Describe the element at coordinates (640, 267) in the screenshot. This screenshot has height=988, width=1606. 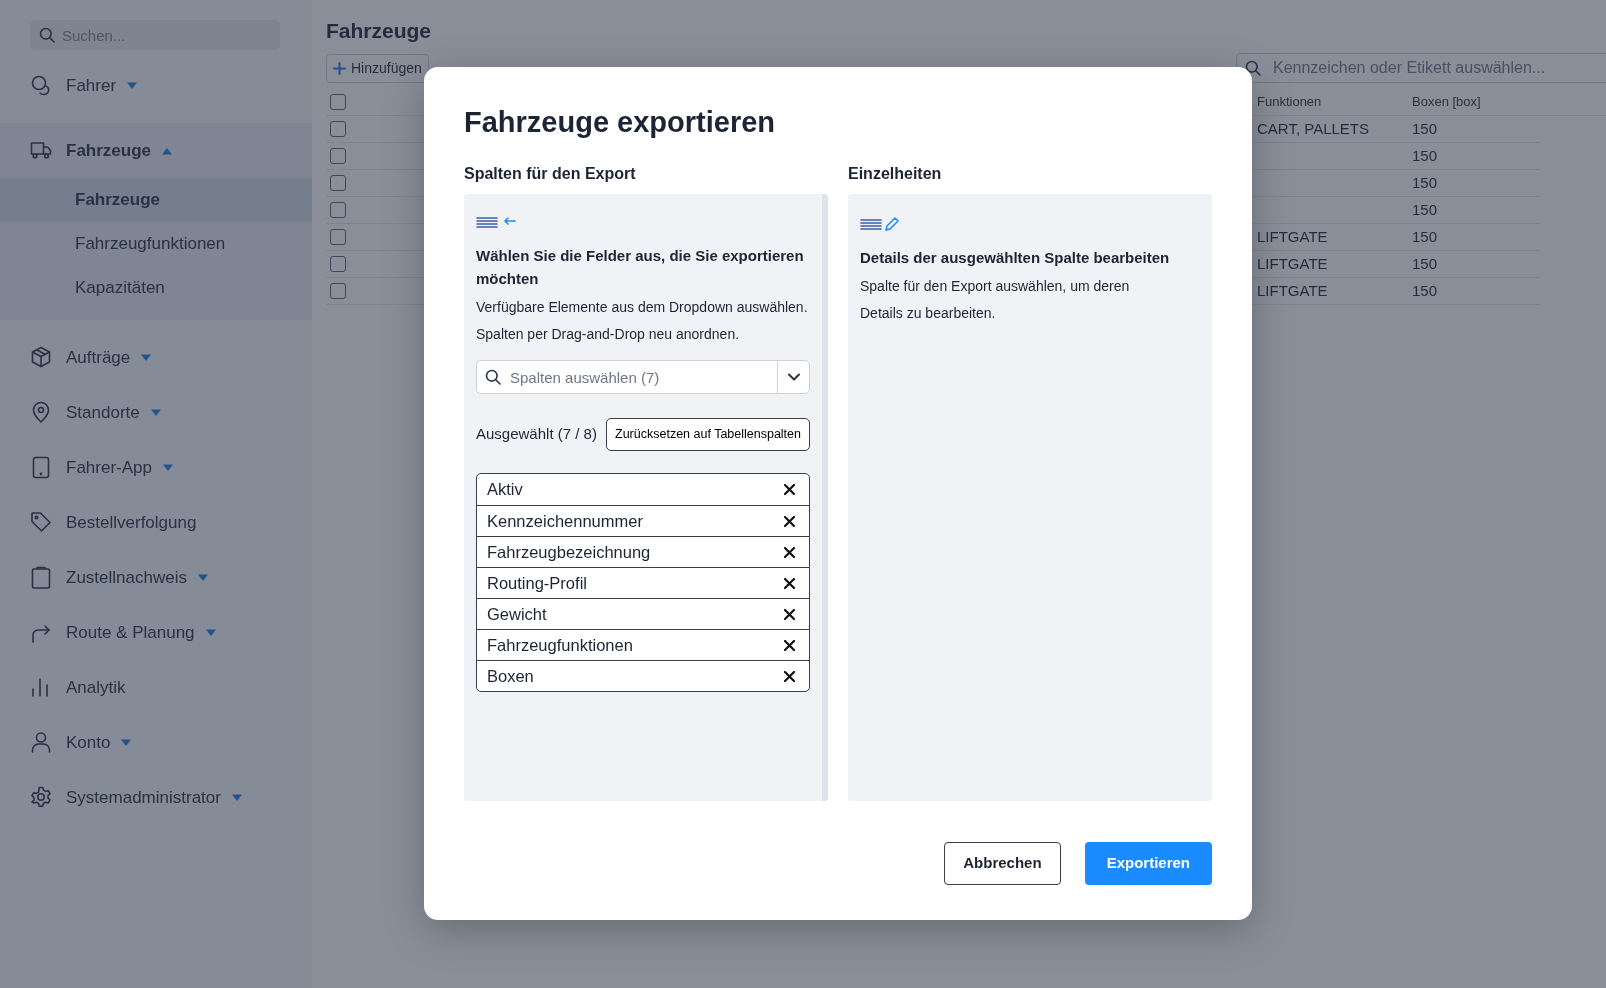
I see `panel-heading: Wählen Sie die Felder aus, die Sie exportieren möchten` at that location.